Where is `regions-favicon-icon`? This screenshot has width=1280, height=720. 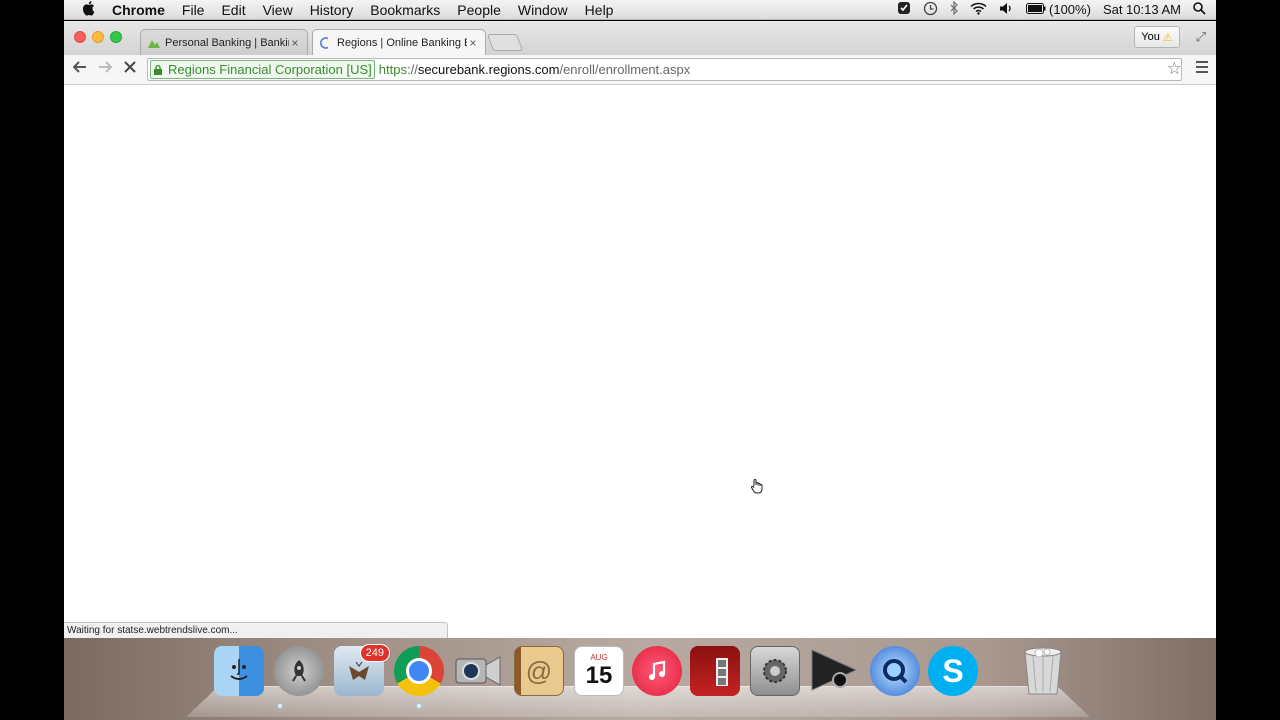 regions-favicon-icon is located at coordinates (154, 43).